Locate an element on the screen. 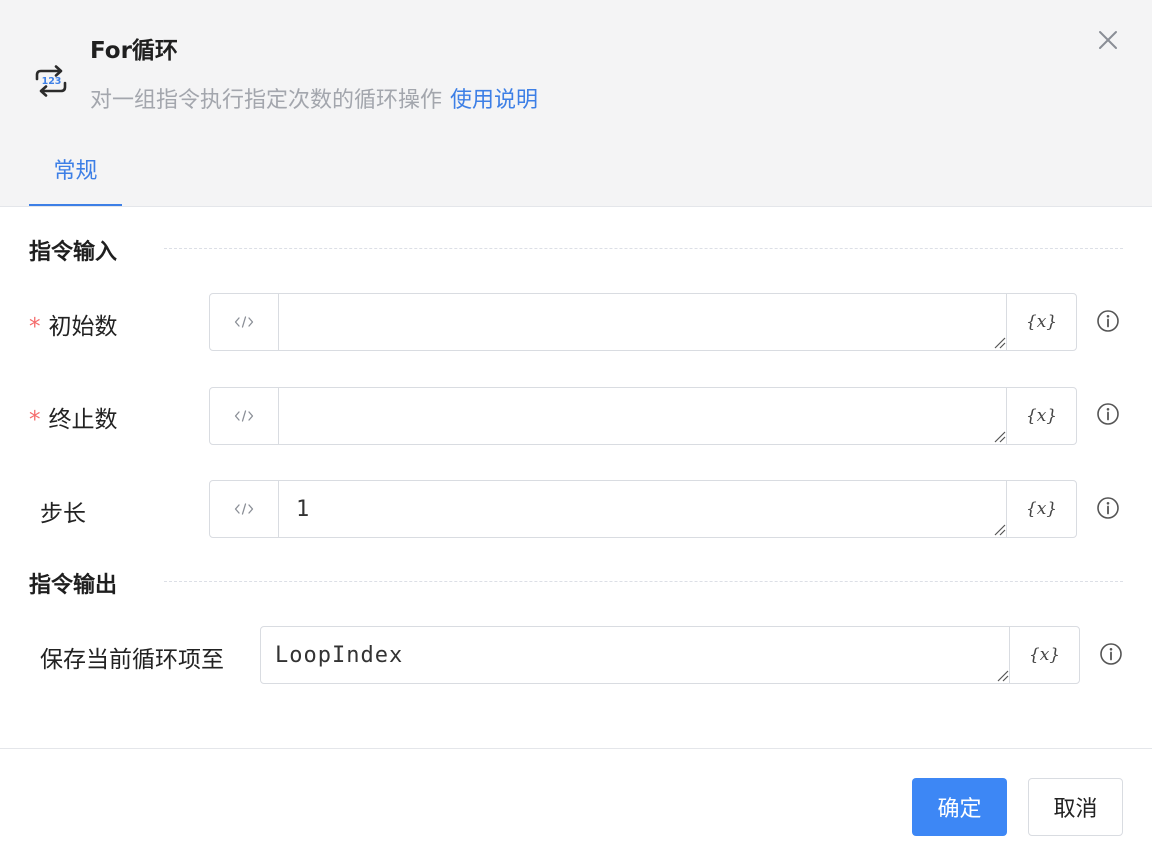  step-input: 1 is located at coordinates (303, 509).